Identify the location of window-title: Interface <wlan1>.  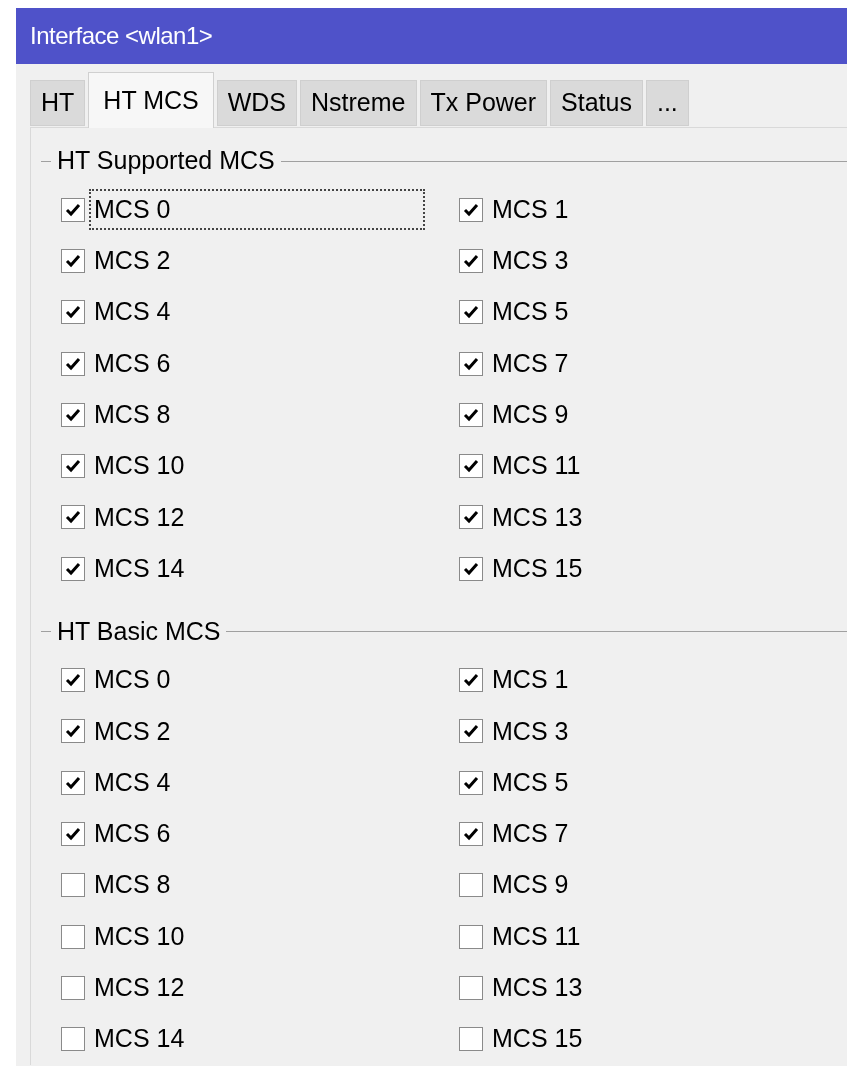
(121, 36).